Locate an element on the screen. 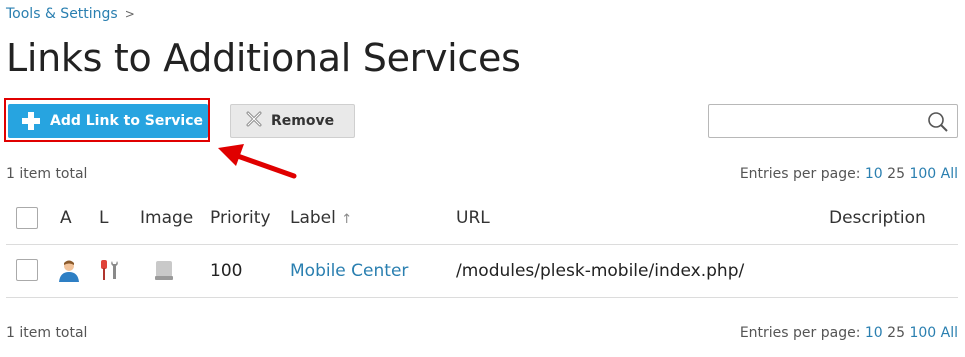 This screenshot has height=357, width=965. entries-per-page-bottom: Entries per page: 10 25 100 All is located at coordinates (849, 333).